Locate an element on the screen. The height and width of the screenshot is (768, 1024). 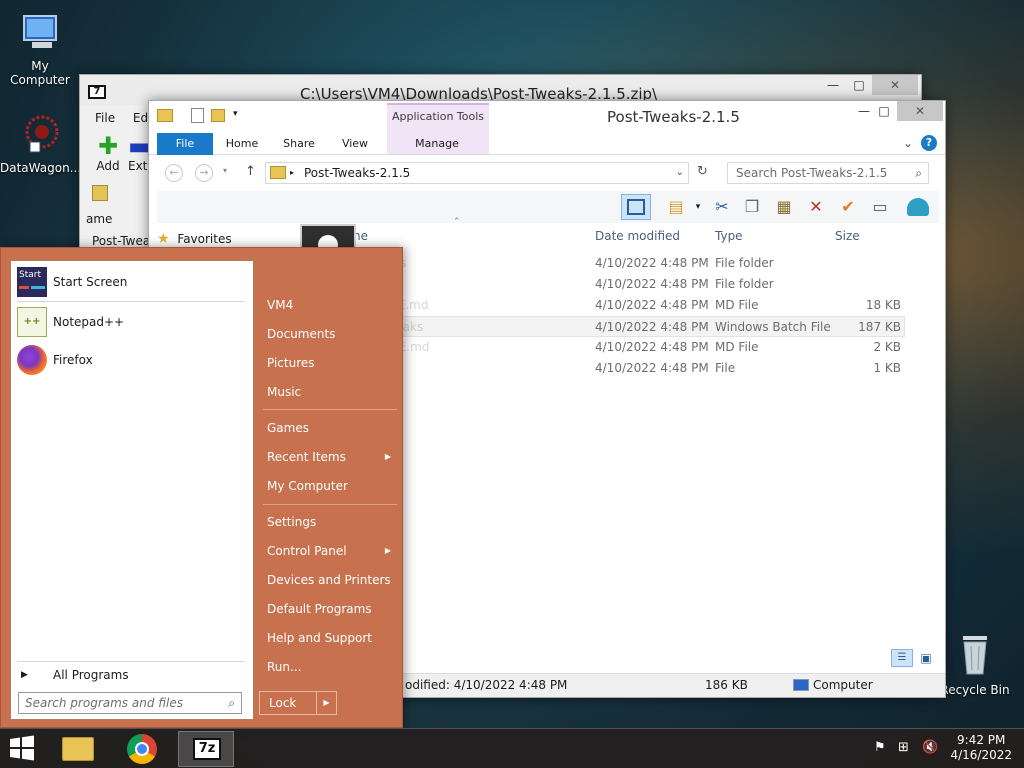
action-center-flag-icon: ⚑ is located at coordinates (880, 747).